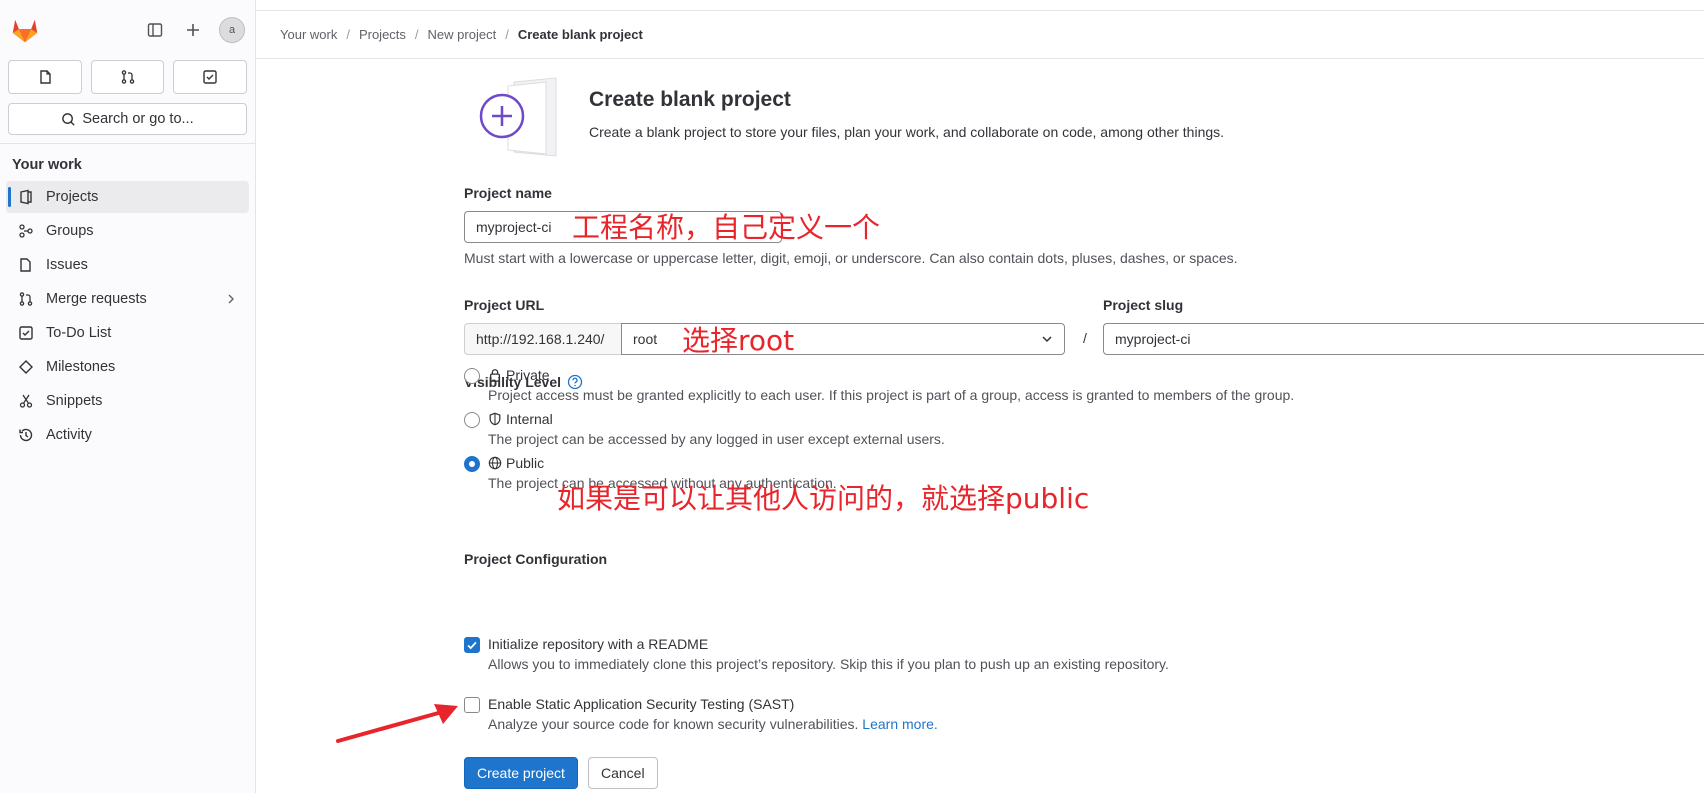 The height and width of the screenshot is (793, 1704). Describe the element at coordinates (472, 705) in the screenshot. I see `sast-checkbox` at that location.